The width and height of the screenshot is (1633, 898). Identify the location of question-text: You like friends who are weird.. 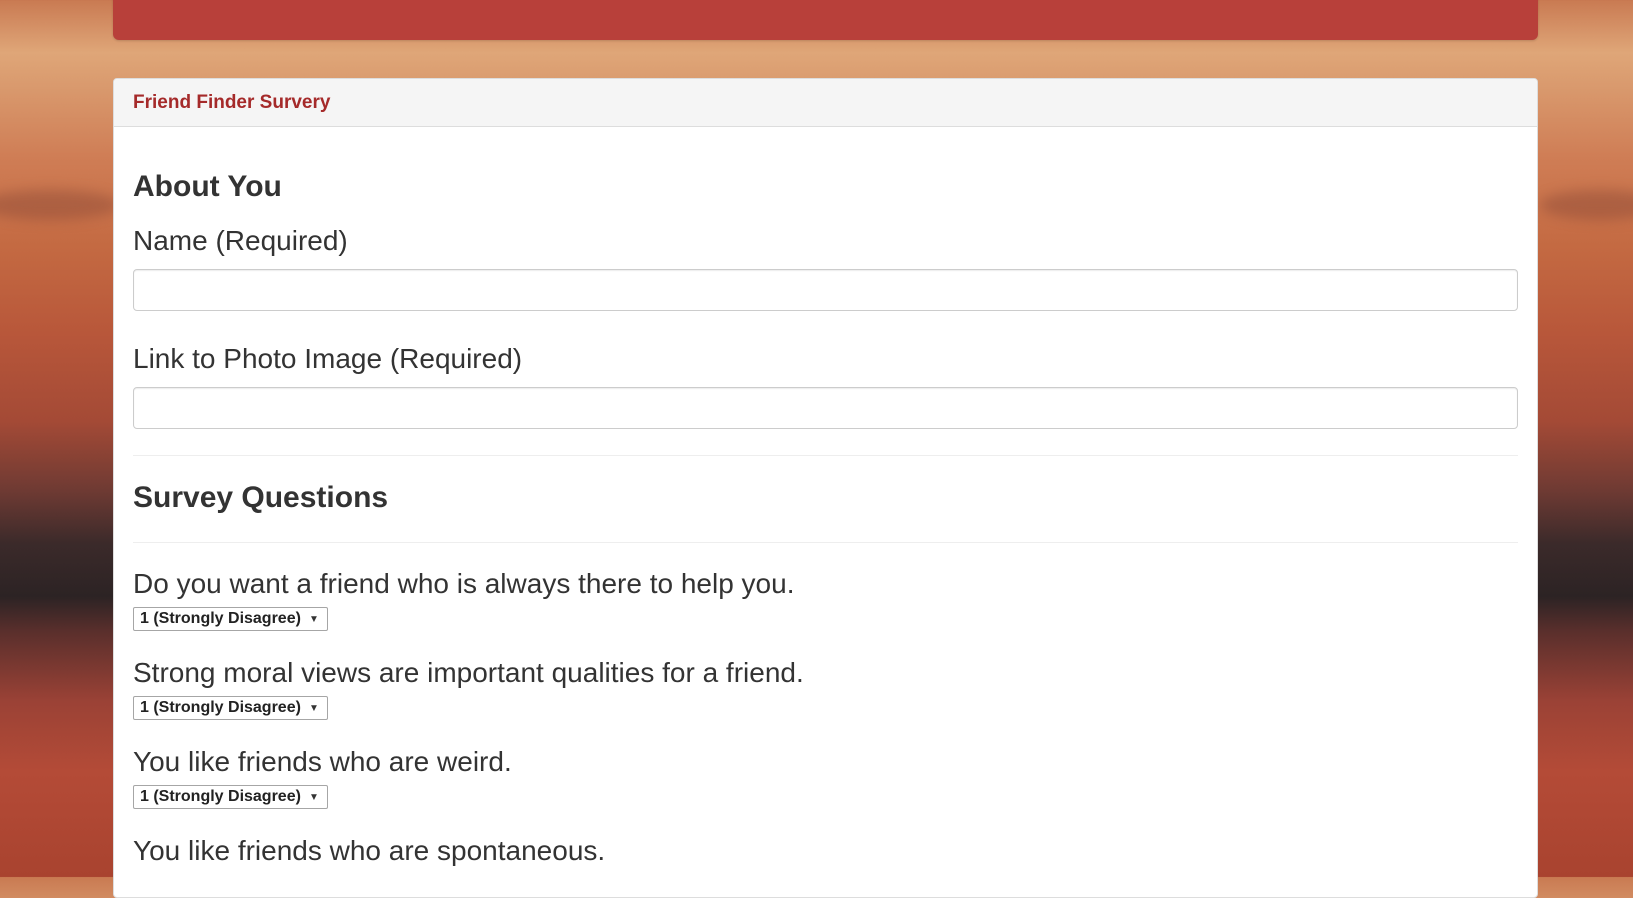
(322, 761).